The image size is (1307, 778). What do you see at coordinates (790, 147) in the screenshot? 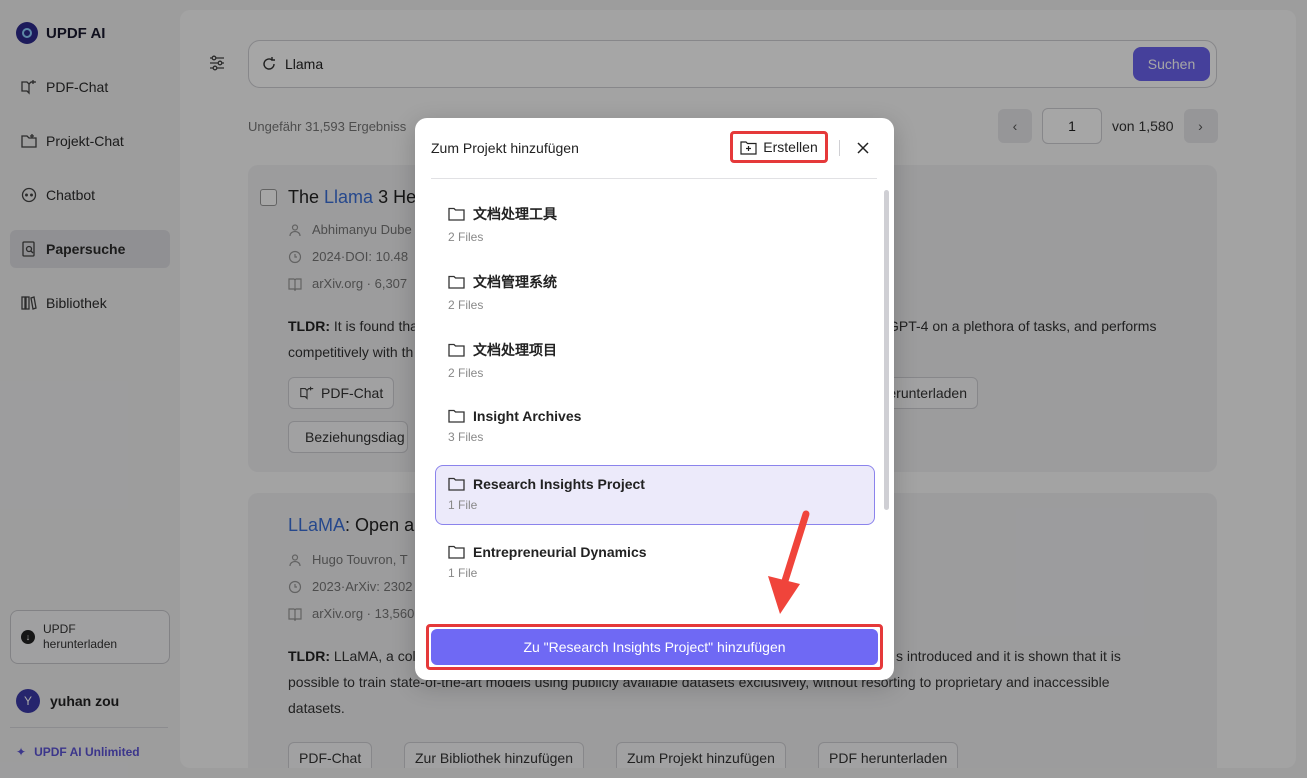
I see `create-label: Erstellen` at bounding box center [790, 147].